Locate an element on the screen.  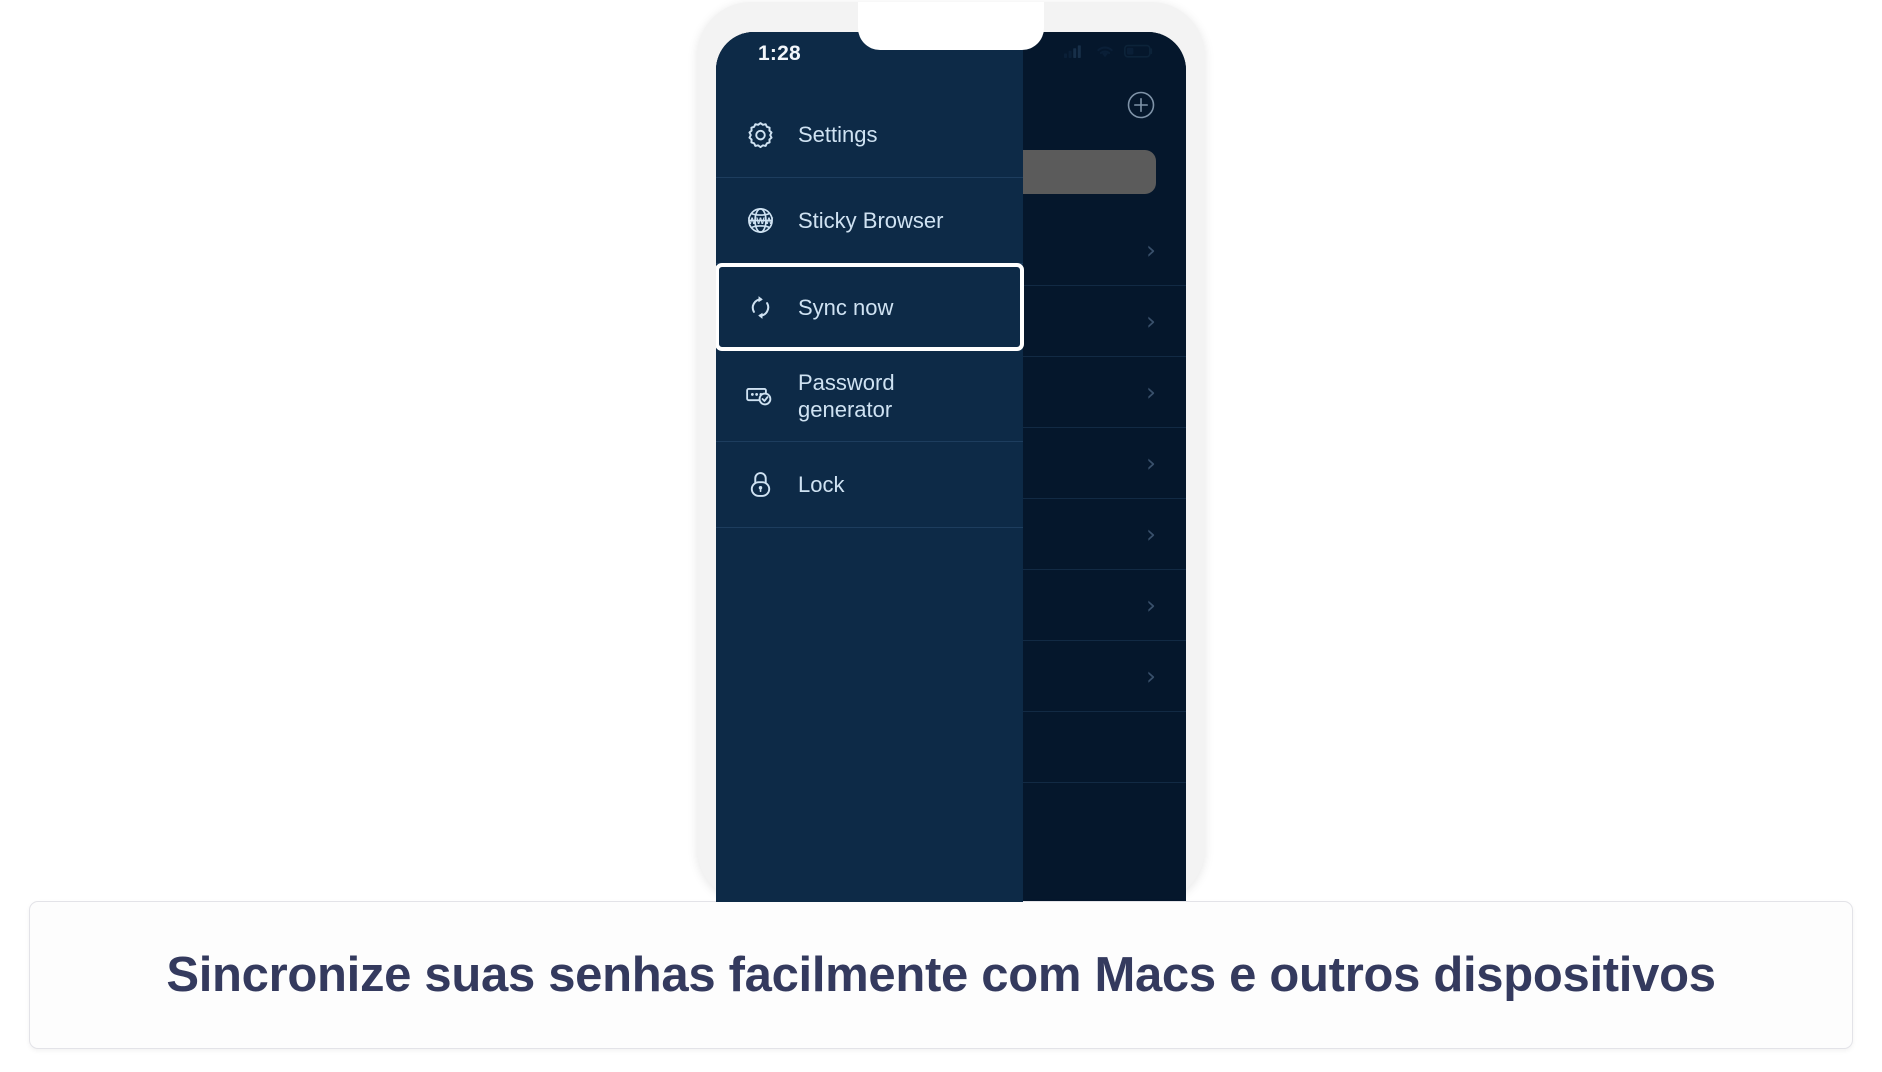
lock-icon is located at coordinates (760, 485).